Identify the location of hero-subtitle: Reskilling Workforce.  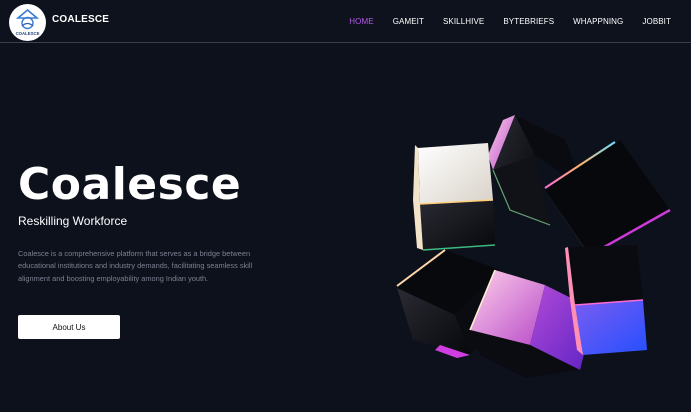
(73, 221).